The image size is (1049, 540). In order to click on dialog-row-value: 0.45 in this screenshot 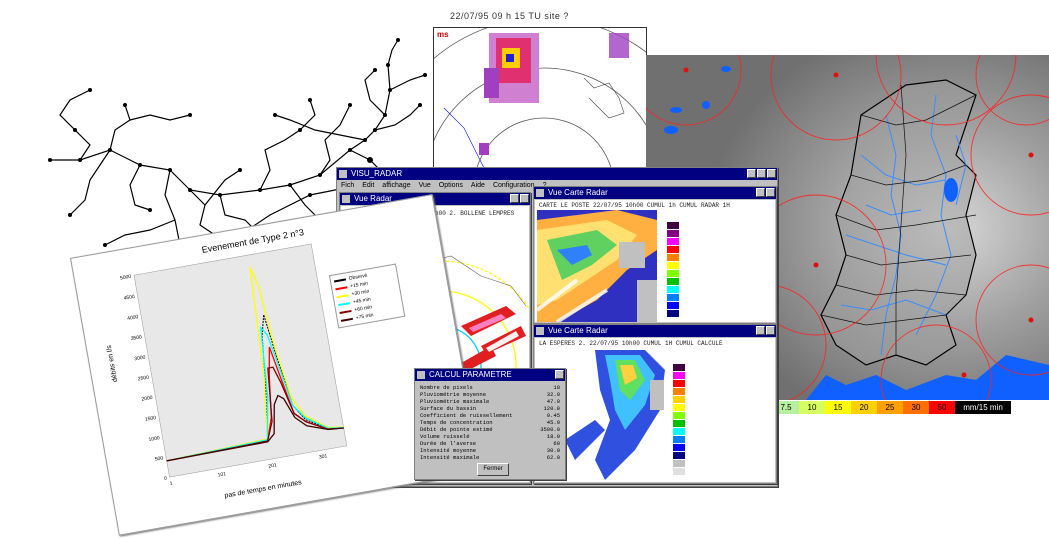, I will do `click(553, 415)`.